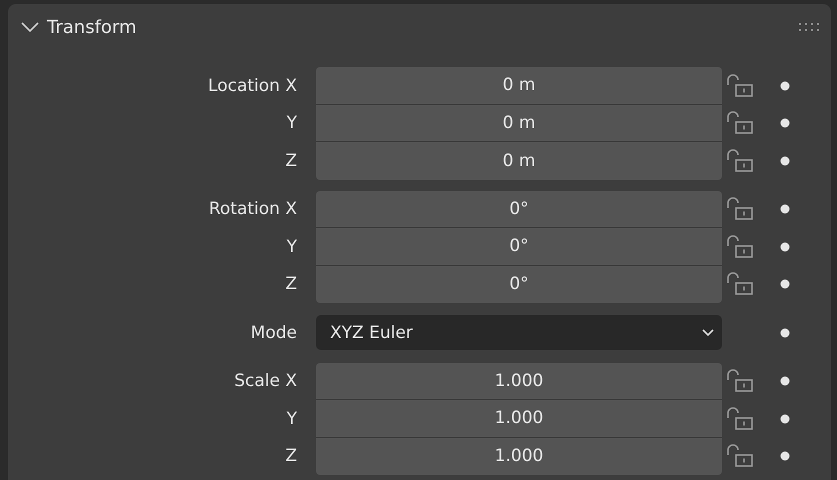 Image resolution: width=837 pixels, height=480 pixels. Describe the element at coordinates (519, 332) in the screenshot. I see `mode-dropdown: XYZ Euler` at that location.